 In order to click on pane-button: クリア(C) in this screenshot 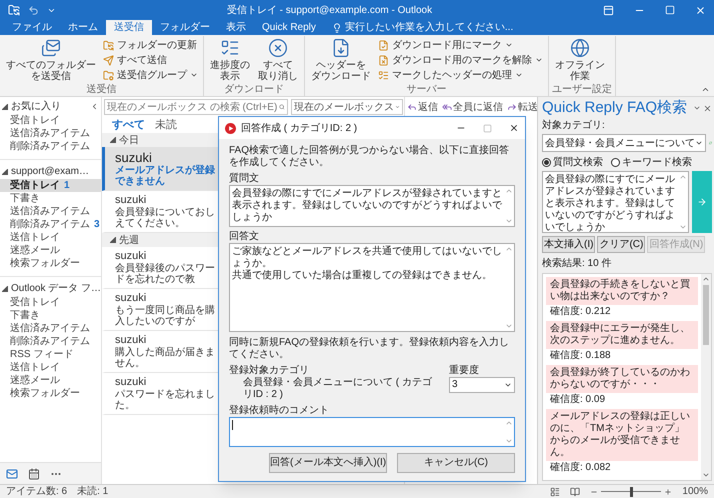, I will do `click(621, 244)`.